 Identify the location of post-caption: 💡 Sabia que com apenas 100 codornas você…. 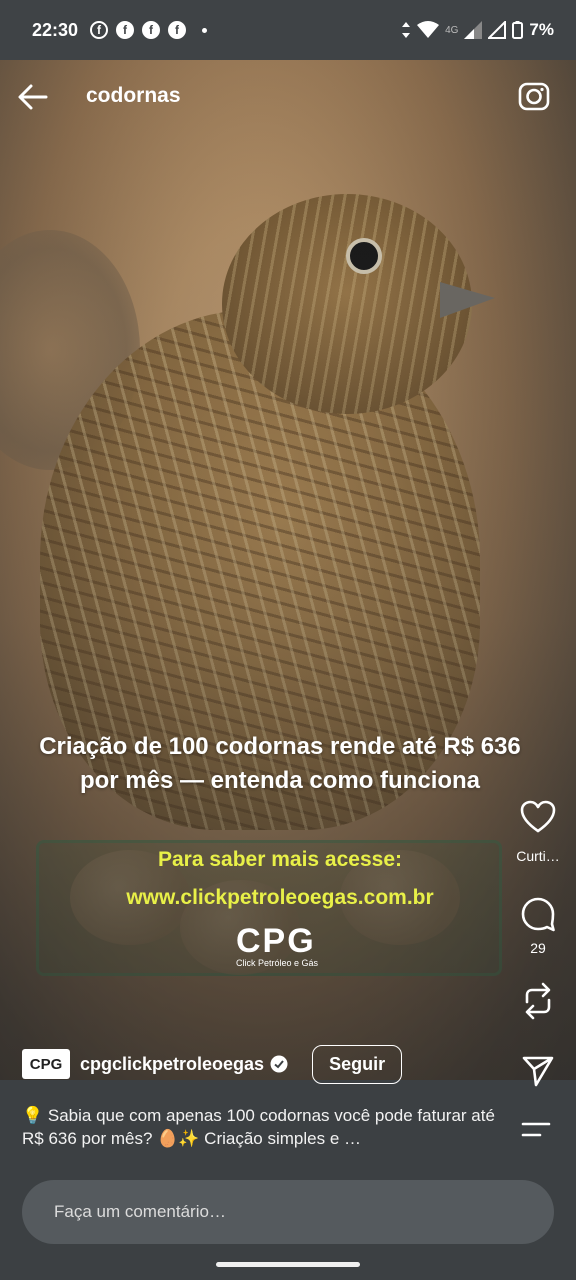
(262, 1127).